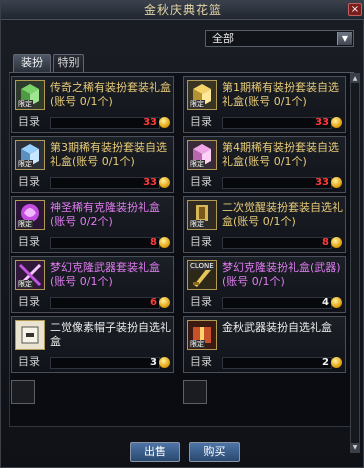 The image size is (364, 468). I want to click on window-title: 金秋庆典花篮, so click(182, 10).